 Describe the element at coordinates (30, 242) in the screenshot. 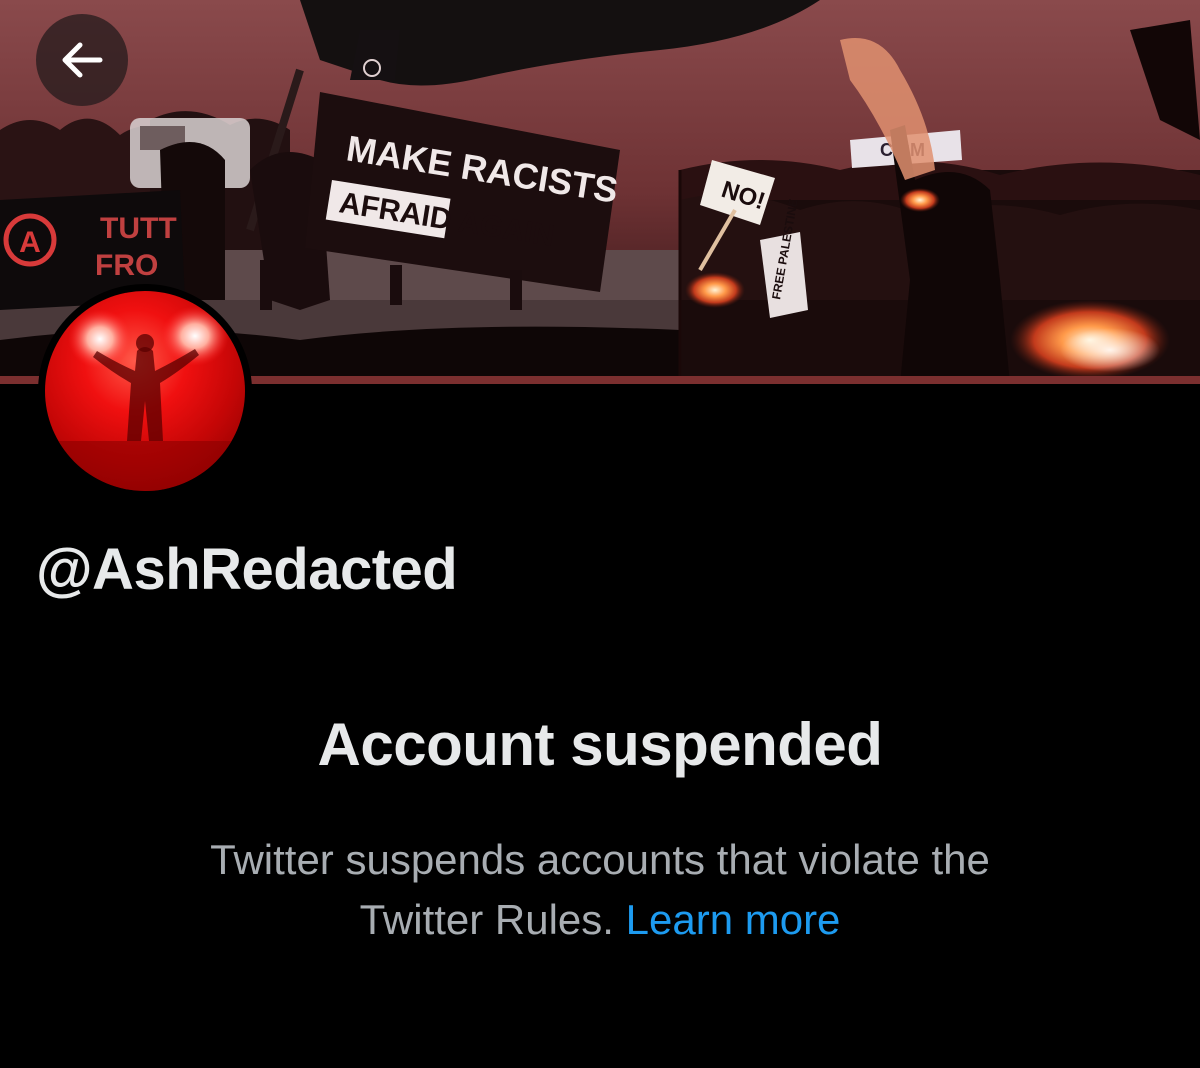

I see `svg-text: A` at that location.